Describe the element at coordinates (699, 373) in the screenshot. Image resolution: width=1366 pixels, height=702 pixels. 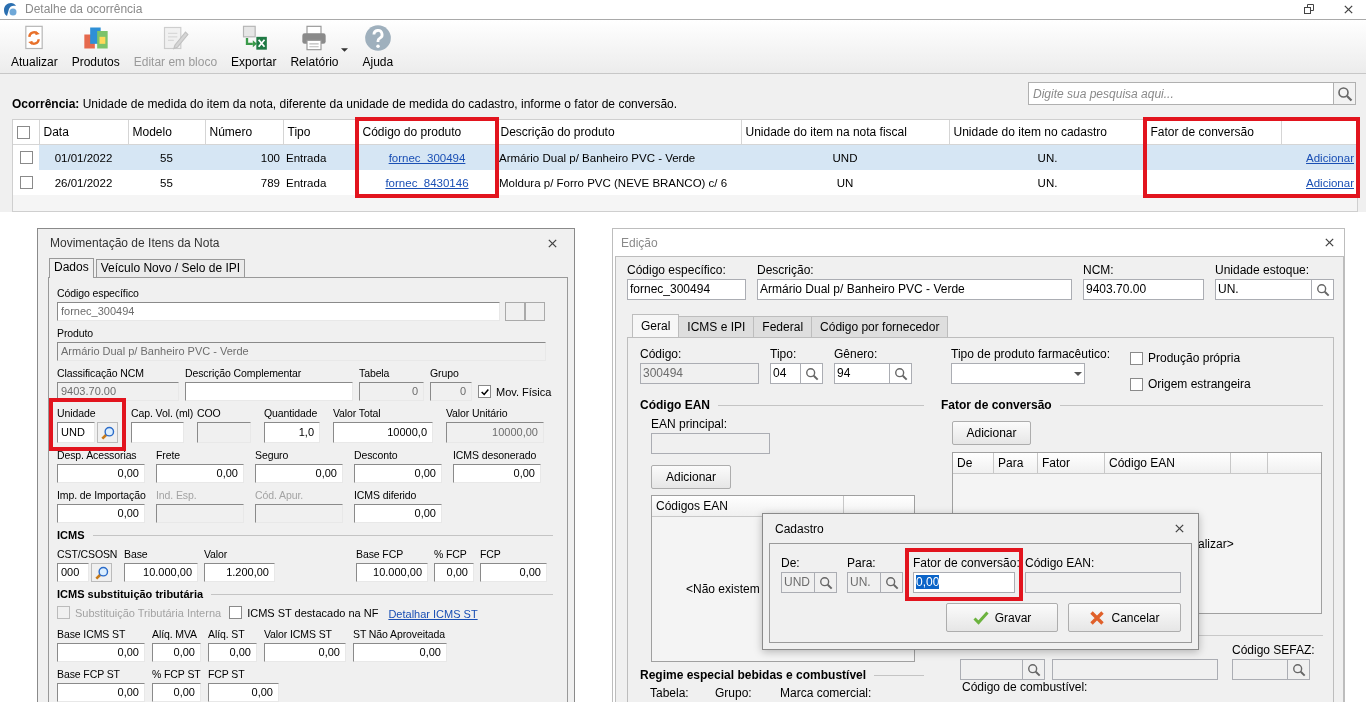
I see `input-field: 300494` at that location.